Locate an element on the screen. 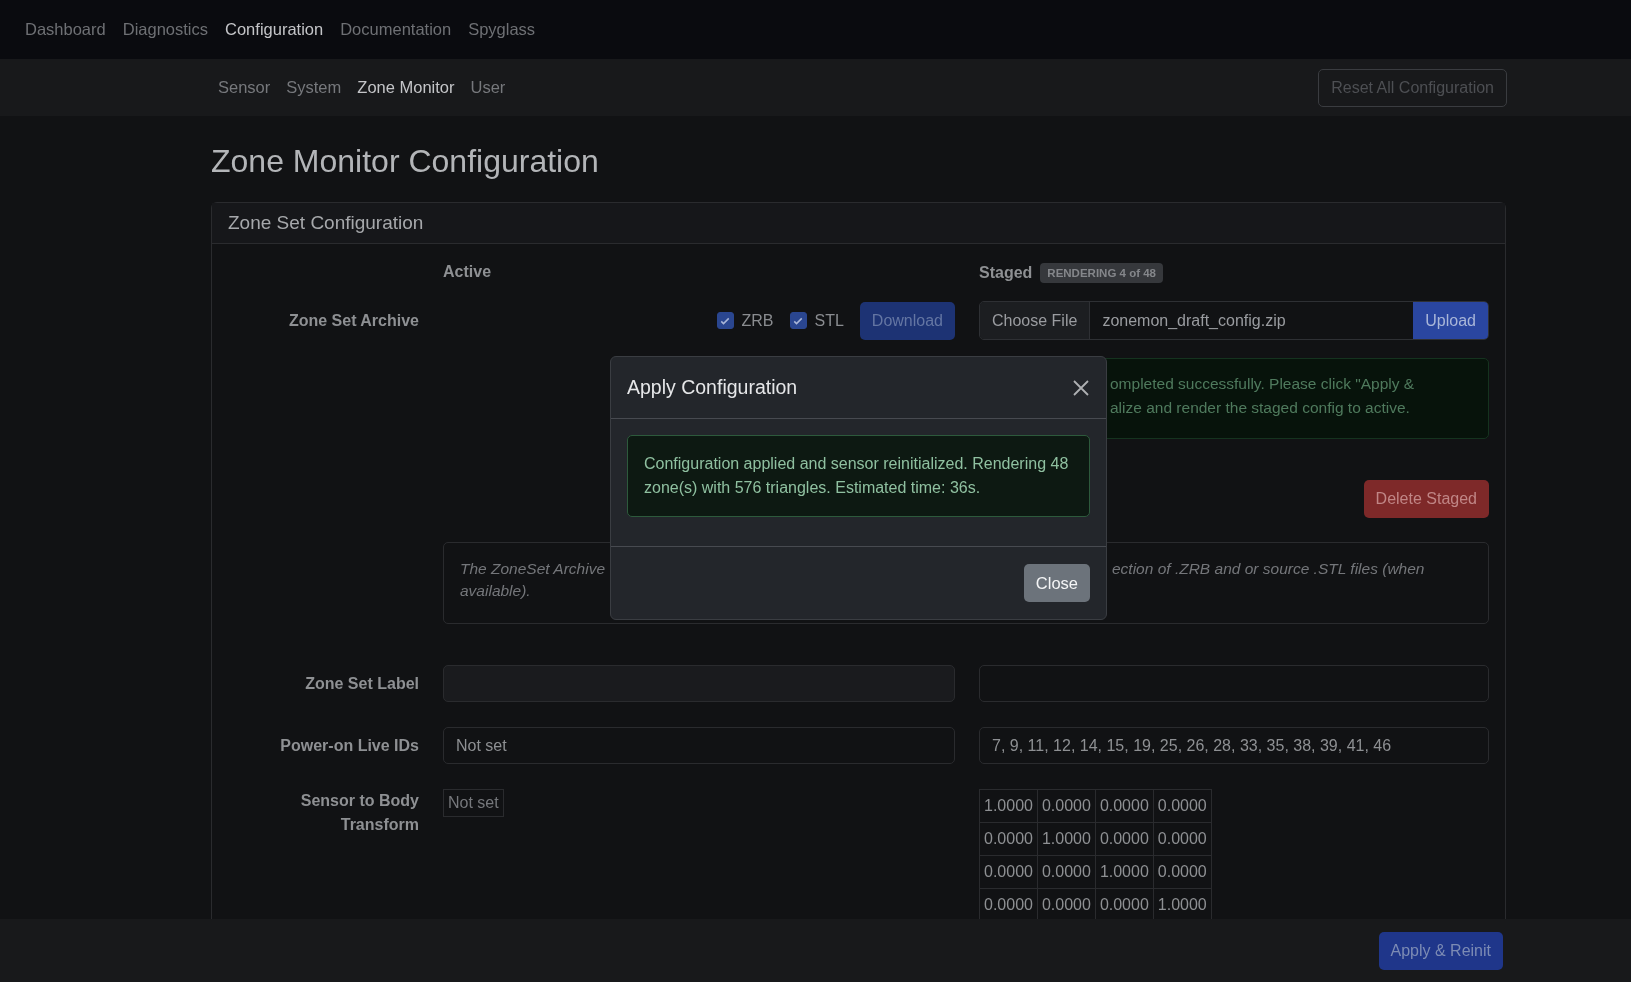  input-field: Not set is located at coordinates (699, 745).